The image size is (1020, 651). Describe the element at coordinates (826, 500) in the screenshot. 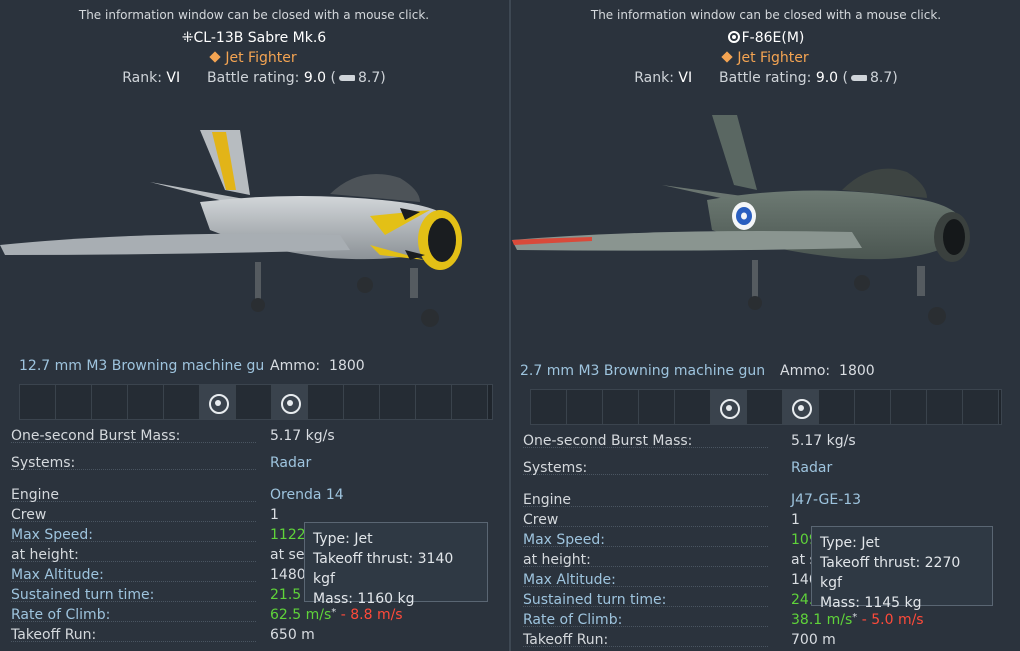

I see `engine-link: J47-GE-13` at that location.